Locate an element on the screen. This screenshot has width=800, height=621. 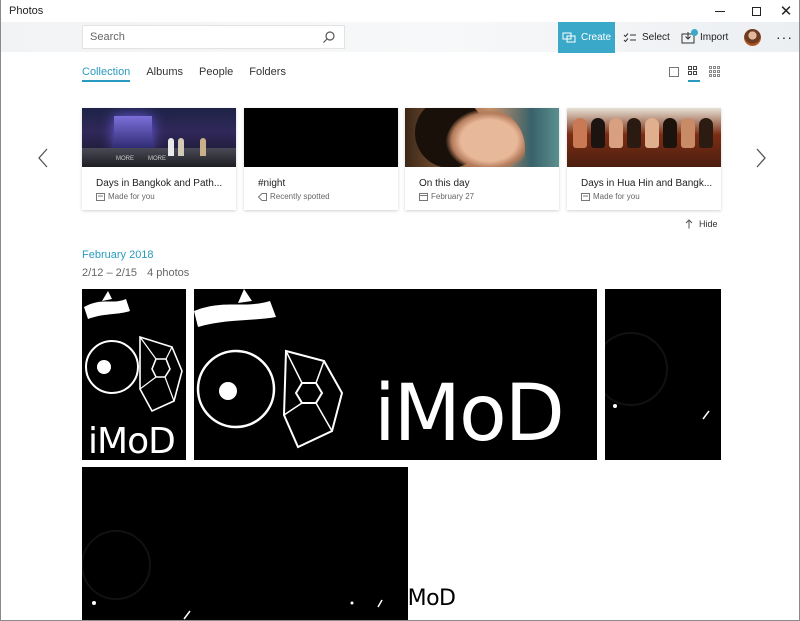
medium-grid-icon is located at coordinates (694, 74).